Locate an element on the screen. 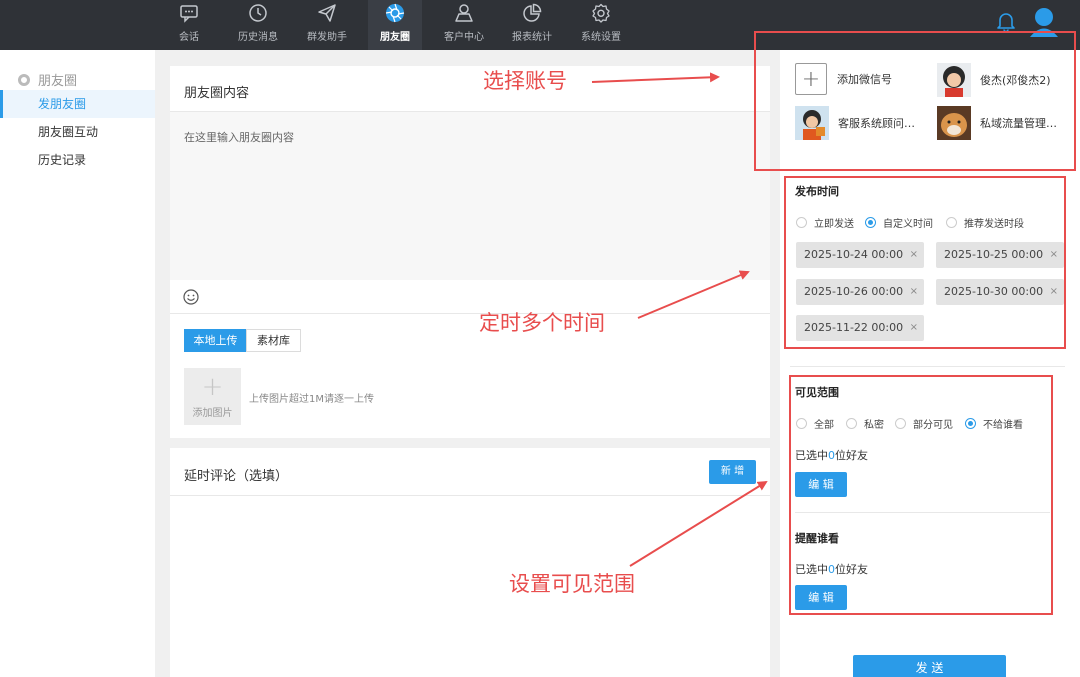  emoji-icon is located at coordinates (191, 297).